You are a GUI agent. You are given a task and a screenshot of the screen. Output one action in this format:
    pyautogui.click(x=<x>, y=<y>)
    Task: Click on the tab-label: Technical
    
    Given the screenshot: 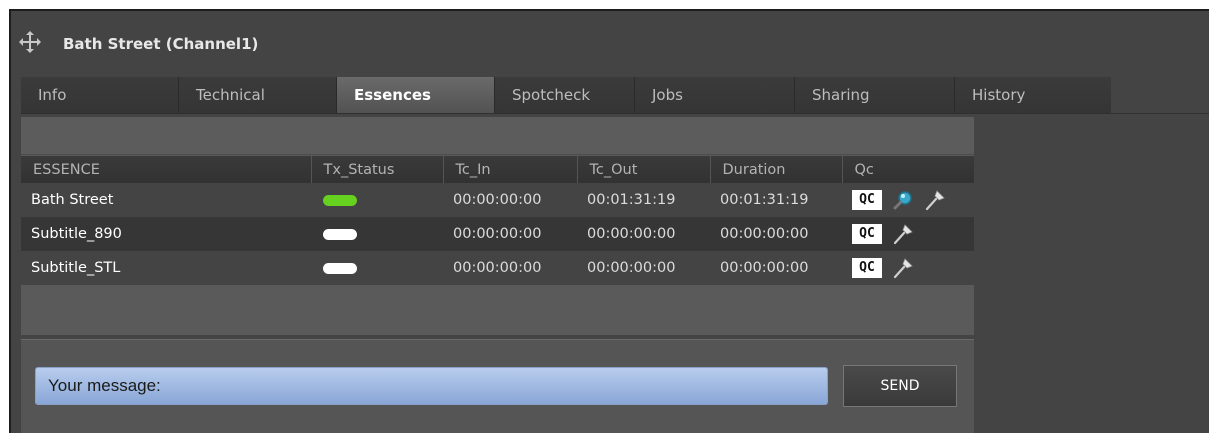 What is the action you would take?
    pyautogui.click(x=230, y=95)
    